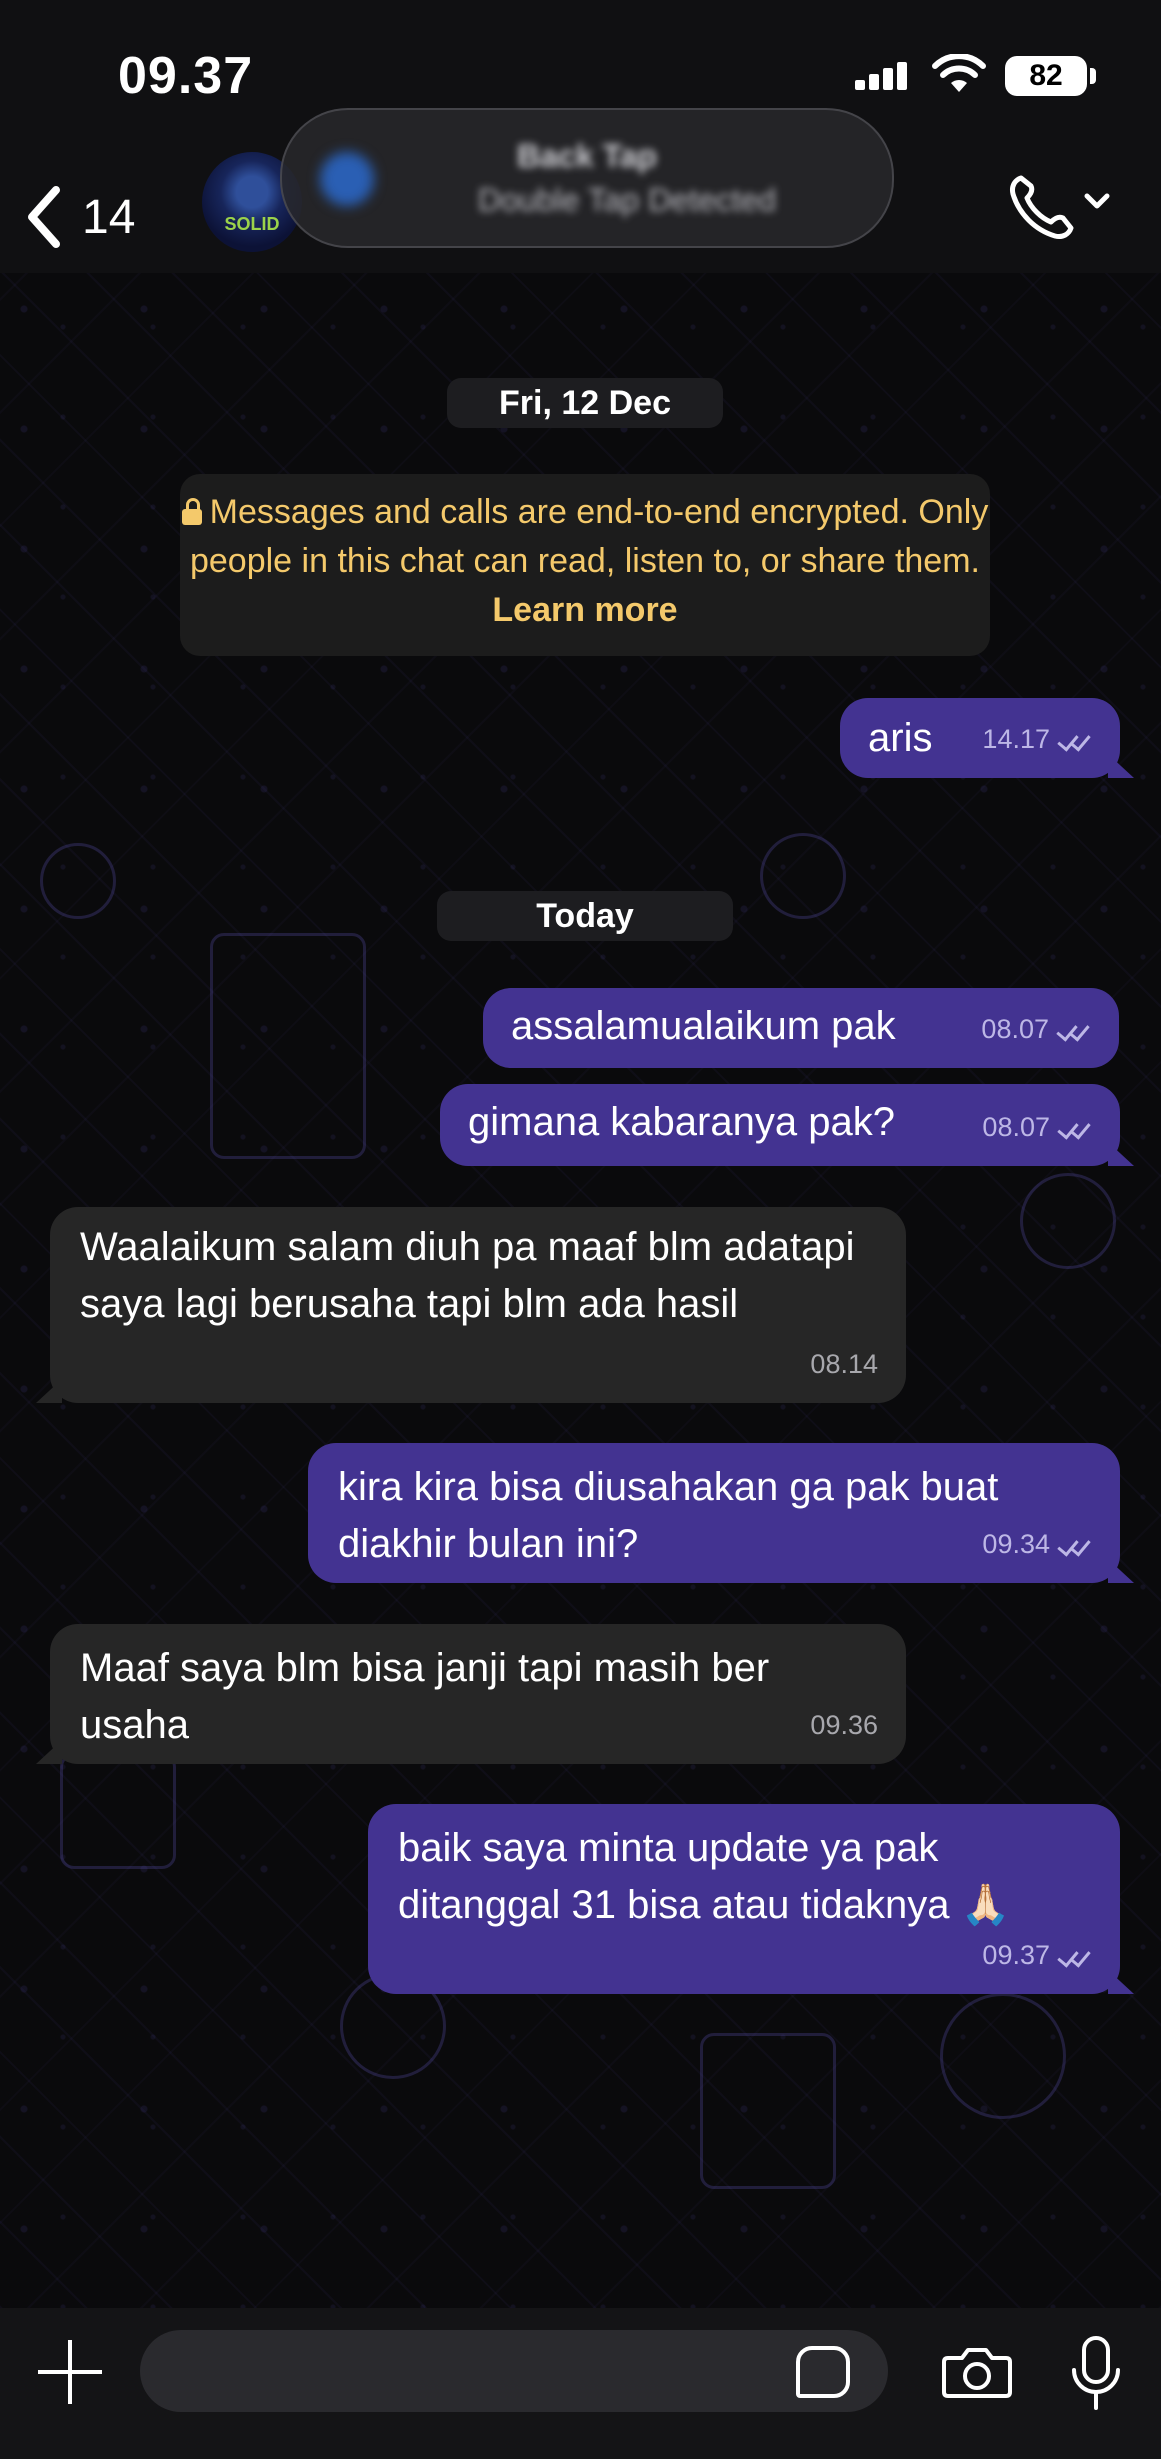 This screenshot has height=2459, width=1161. I want to click on notification-subtitle: Double Tap Detected, so click(627, 200).